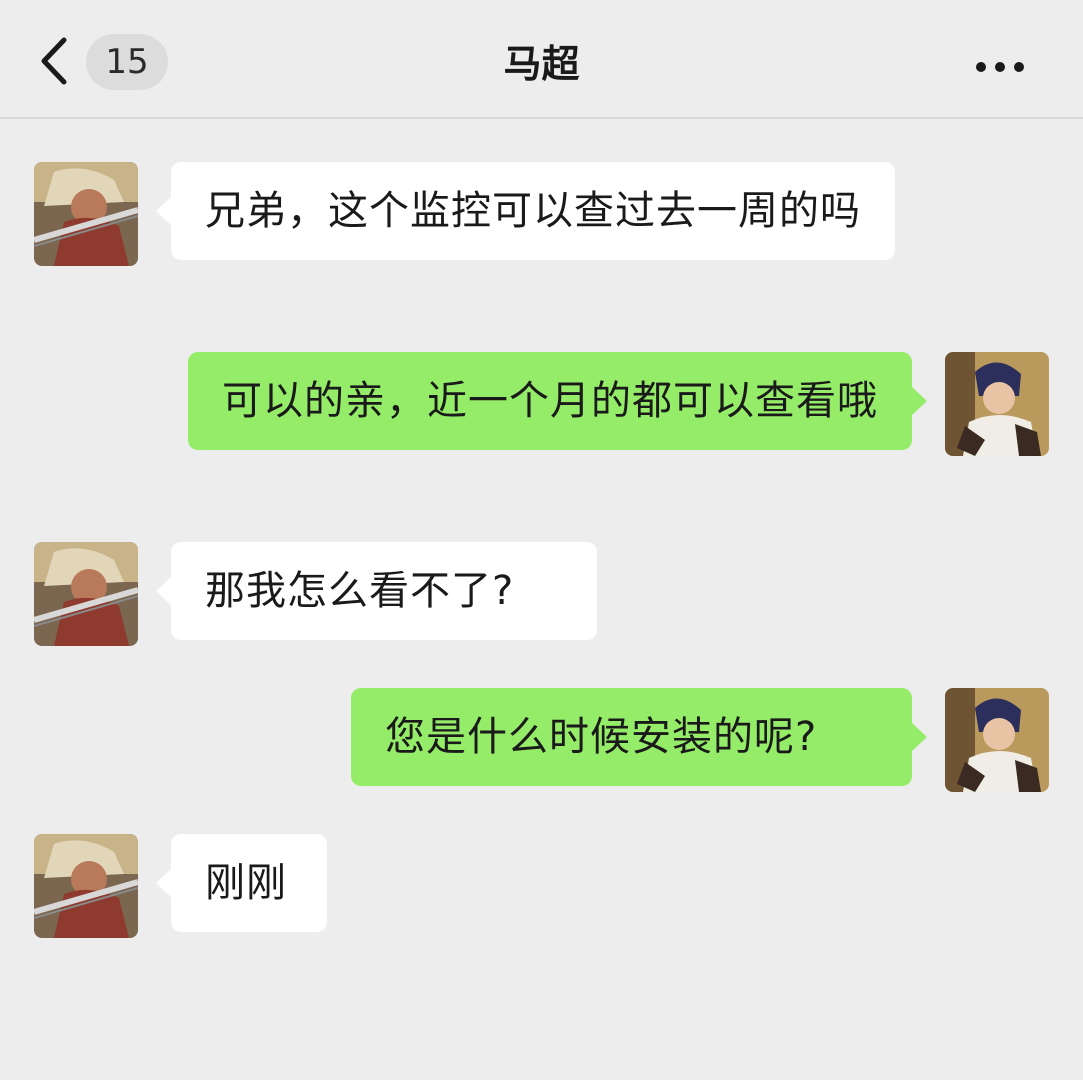 This screenshot has height=1080, width=1083. What do you see at coordinates (639, 737) in the screenshot?
I see `message-bubble-outgoing: 您是什么时候安装的呢?` at bounding box center [639, 737].